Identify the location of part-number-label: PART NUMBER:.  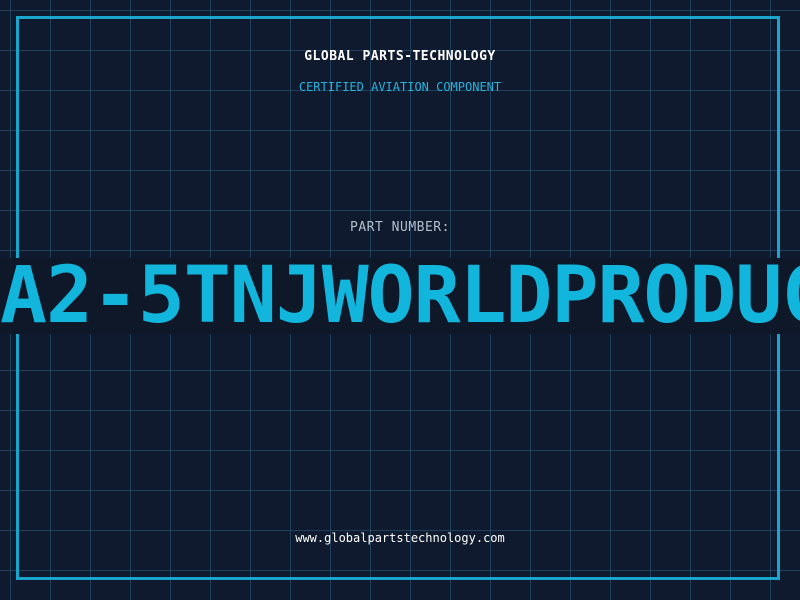
(400, 227).